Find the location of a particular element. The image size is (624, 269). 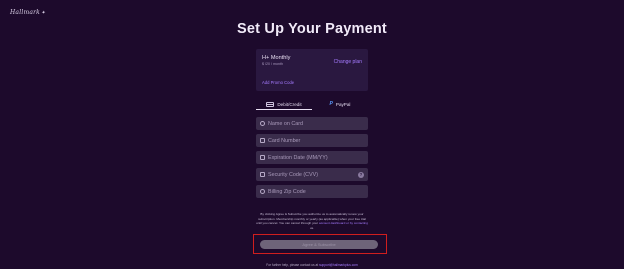

change-plan-link: Change plan is located at coordinates (348, 62).